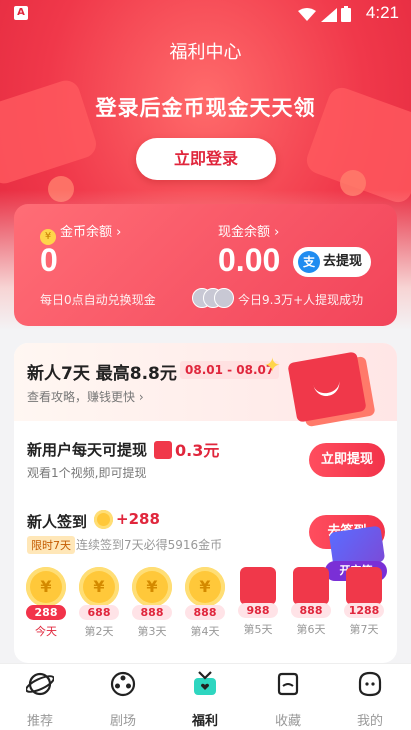  I want to click on checkin-day: ¥ 288 今天, so click(46, 603).